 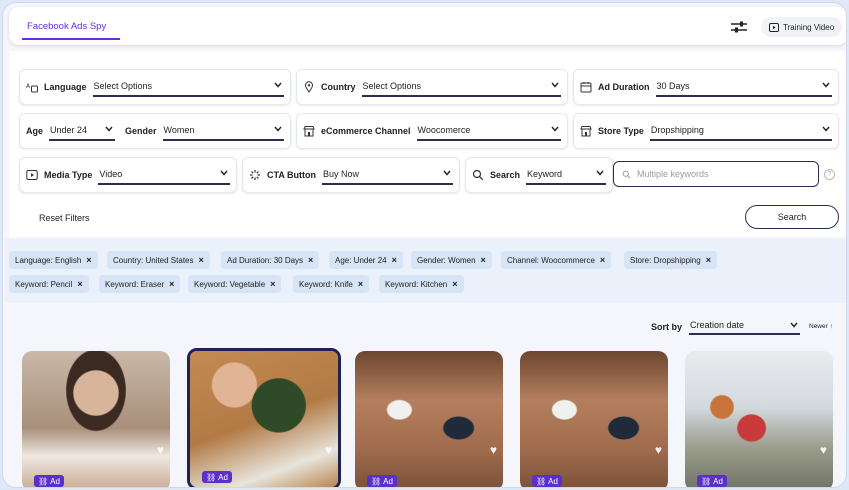 I want to click on store-type-value: Dropshipping, so click(x=677, y=130).